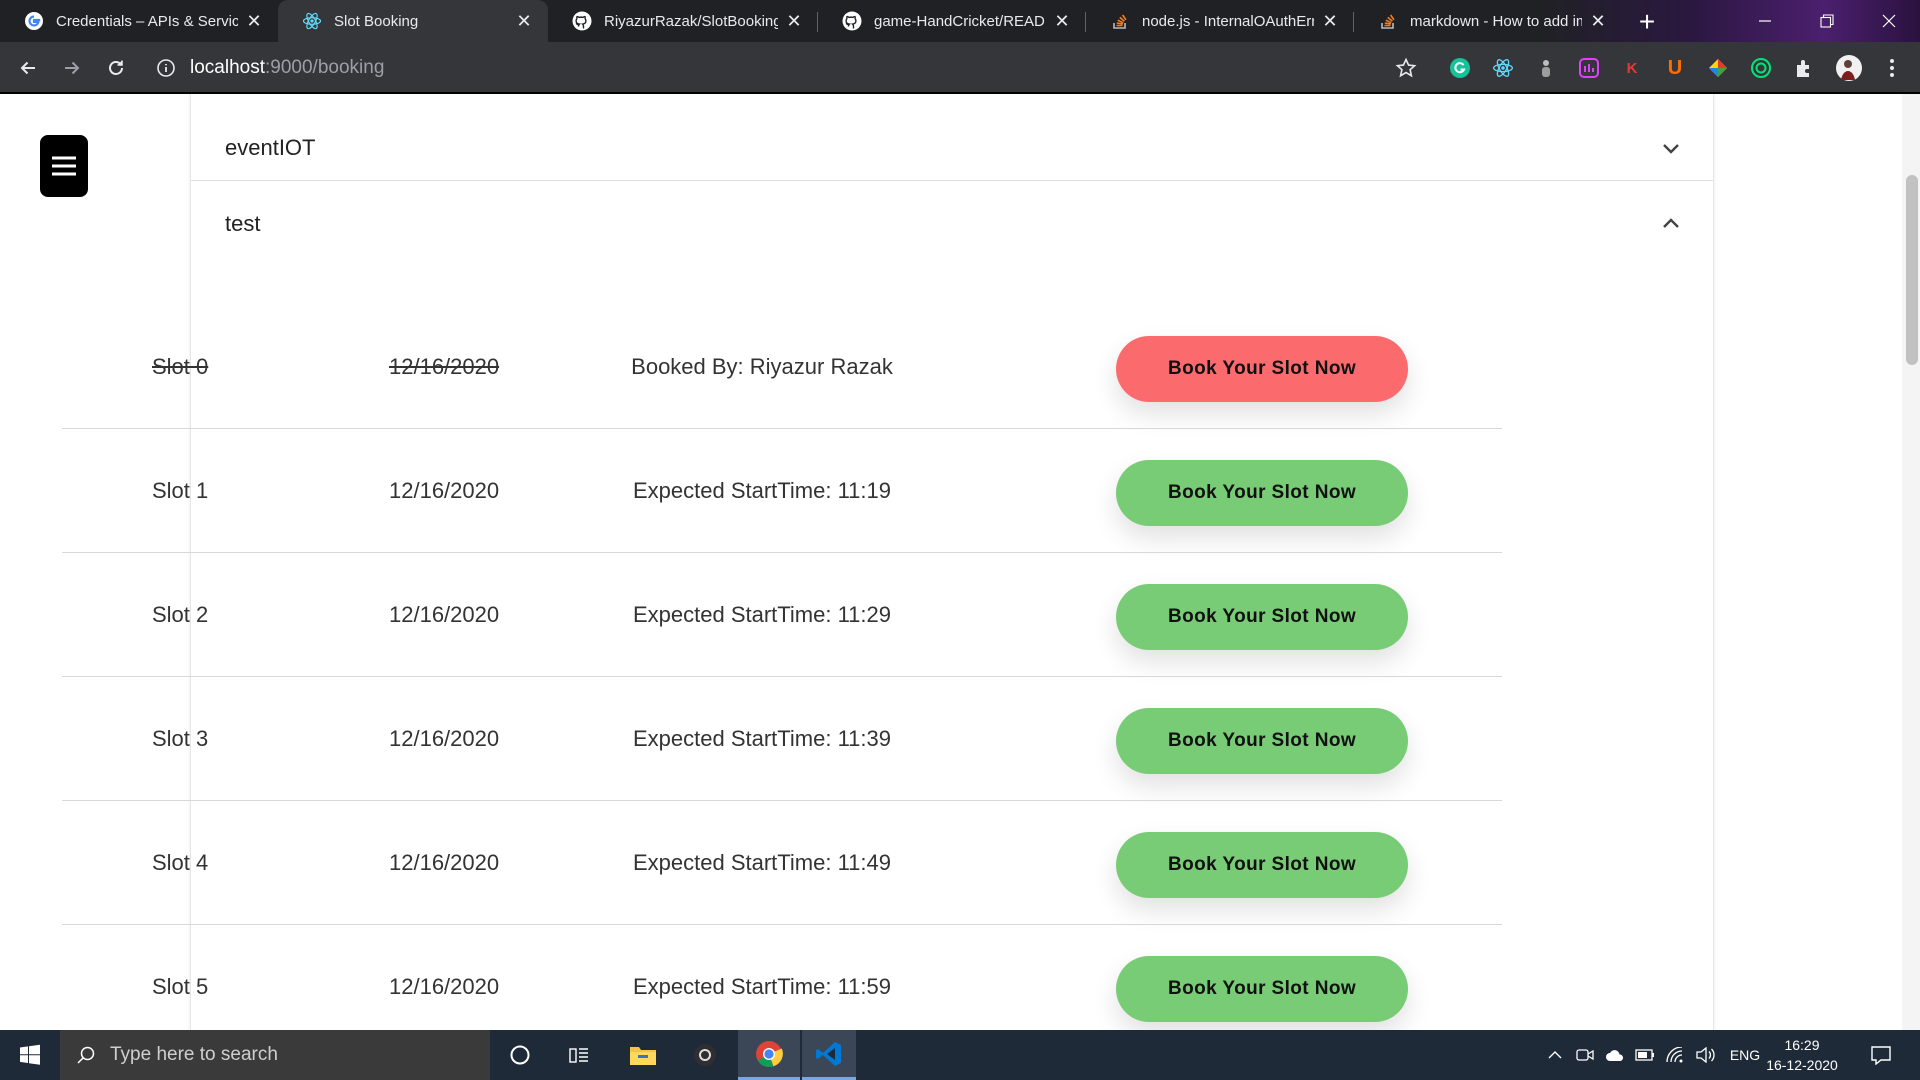  What do you see at coordinates (1802, 1055) in the screenshot?
I see `taskbar-clock: 16:29 16-12-2020` at bounding box center [1802, 1055].